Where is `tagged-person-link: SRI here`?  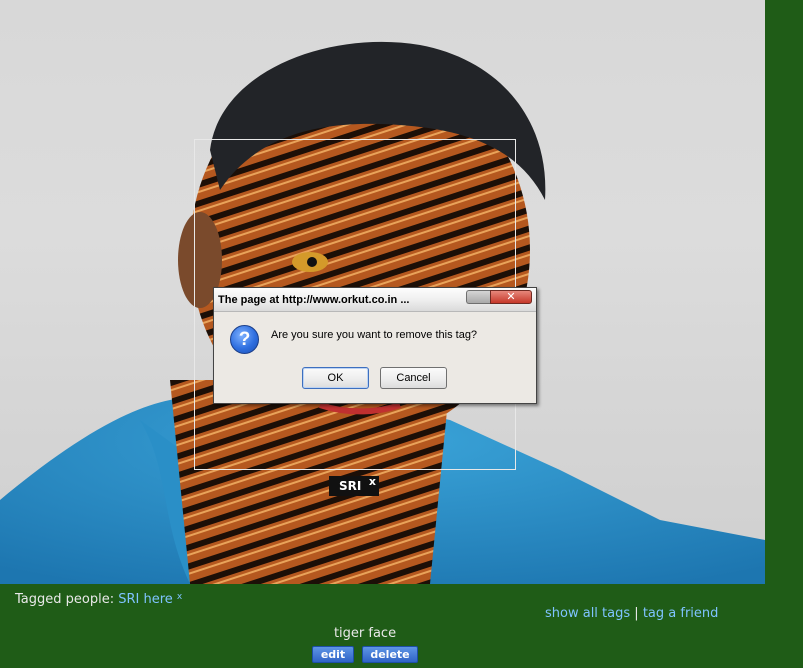
tagged-person-link: SRI here is located at coordinates (145, 599).